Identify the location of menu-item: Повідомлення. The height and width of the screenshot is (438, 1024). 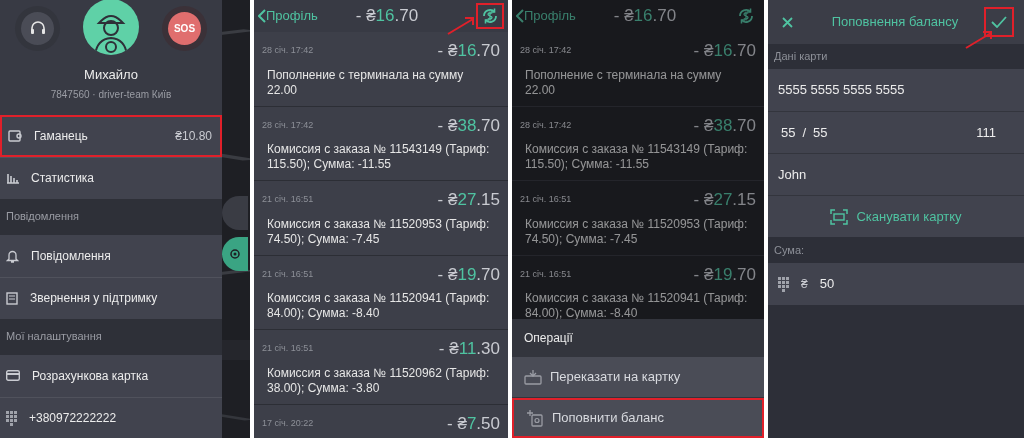
(111, 255).